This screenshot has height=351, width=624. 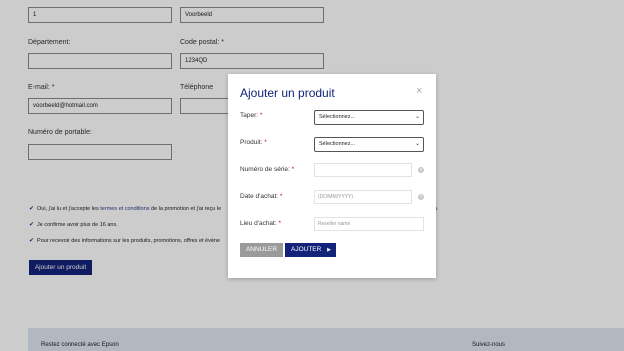 I want to click on place-label-text: Lieu d'achat:, so click(x=258, y=223).